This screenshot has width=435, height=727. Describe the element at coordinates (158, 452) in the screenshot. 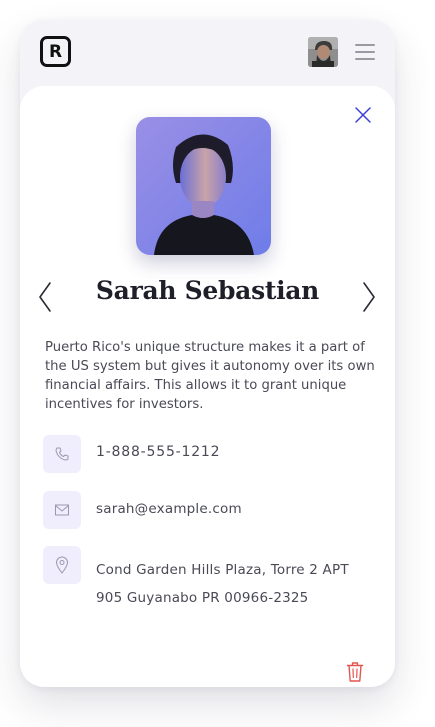

I see `phone-number: 1-888-555-1212` at that location.